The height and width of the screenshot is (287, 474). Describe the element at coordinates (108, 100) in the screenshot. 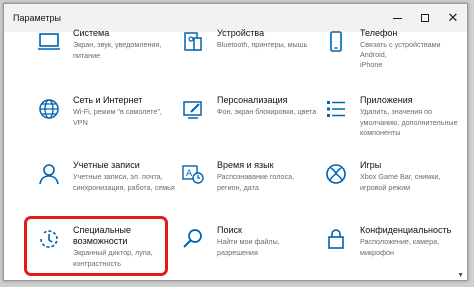

I see `tile-title: Сеть и Интернет` at that location.